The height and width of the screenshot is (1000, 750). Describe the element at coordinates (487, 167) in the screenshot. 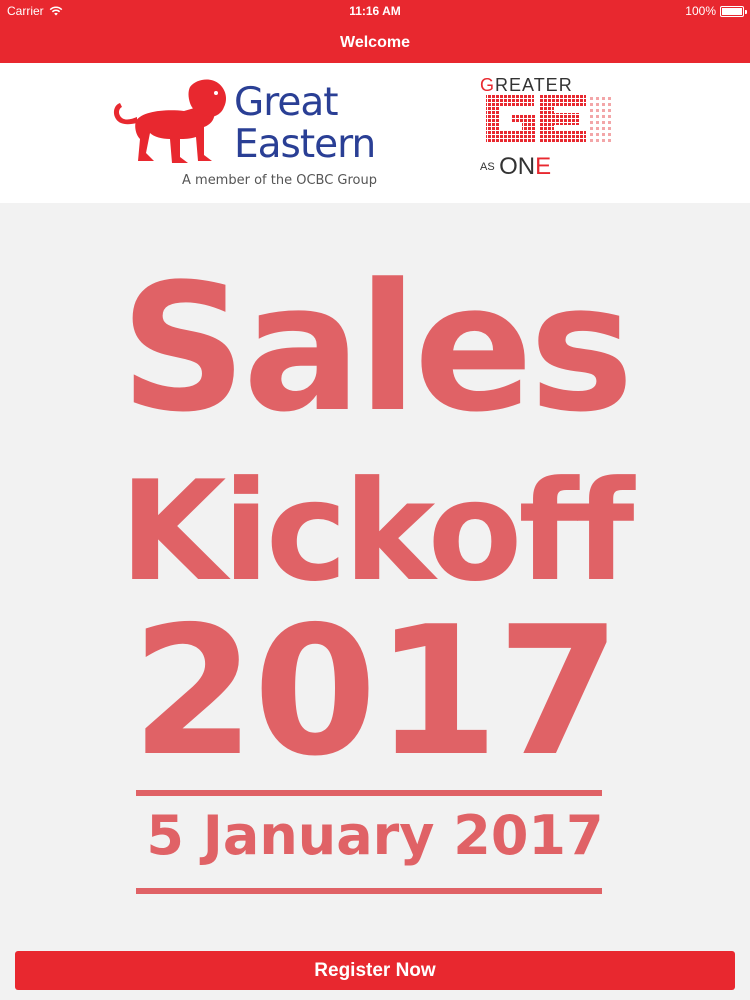

I see `as-label: AS` at that location.